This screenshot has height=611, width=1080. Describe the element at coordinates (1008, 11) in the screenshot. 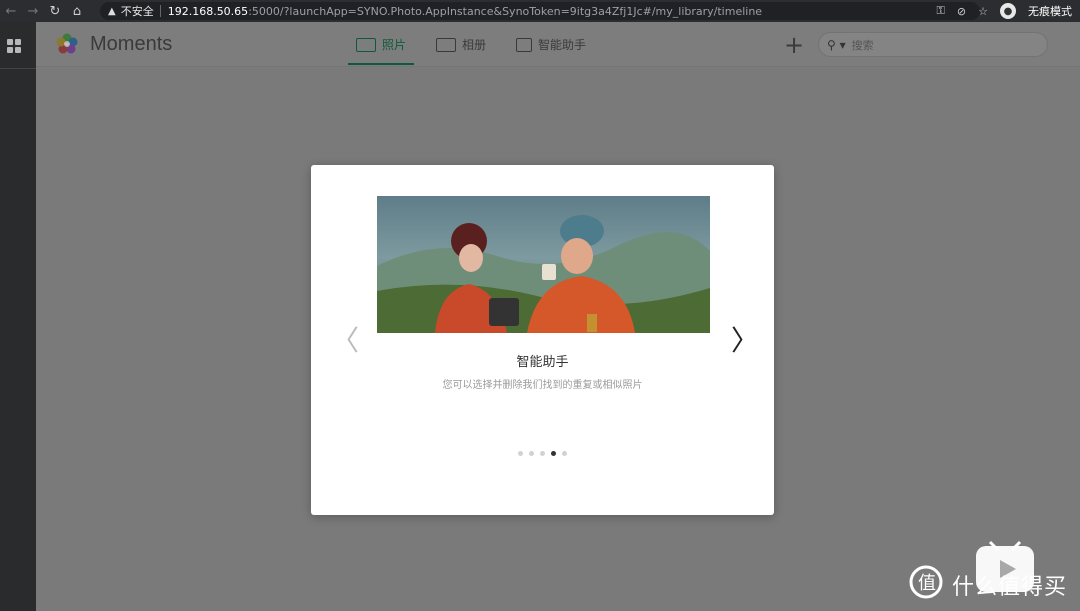

I see `incognito-icon: ●` at that location.